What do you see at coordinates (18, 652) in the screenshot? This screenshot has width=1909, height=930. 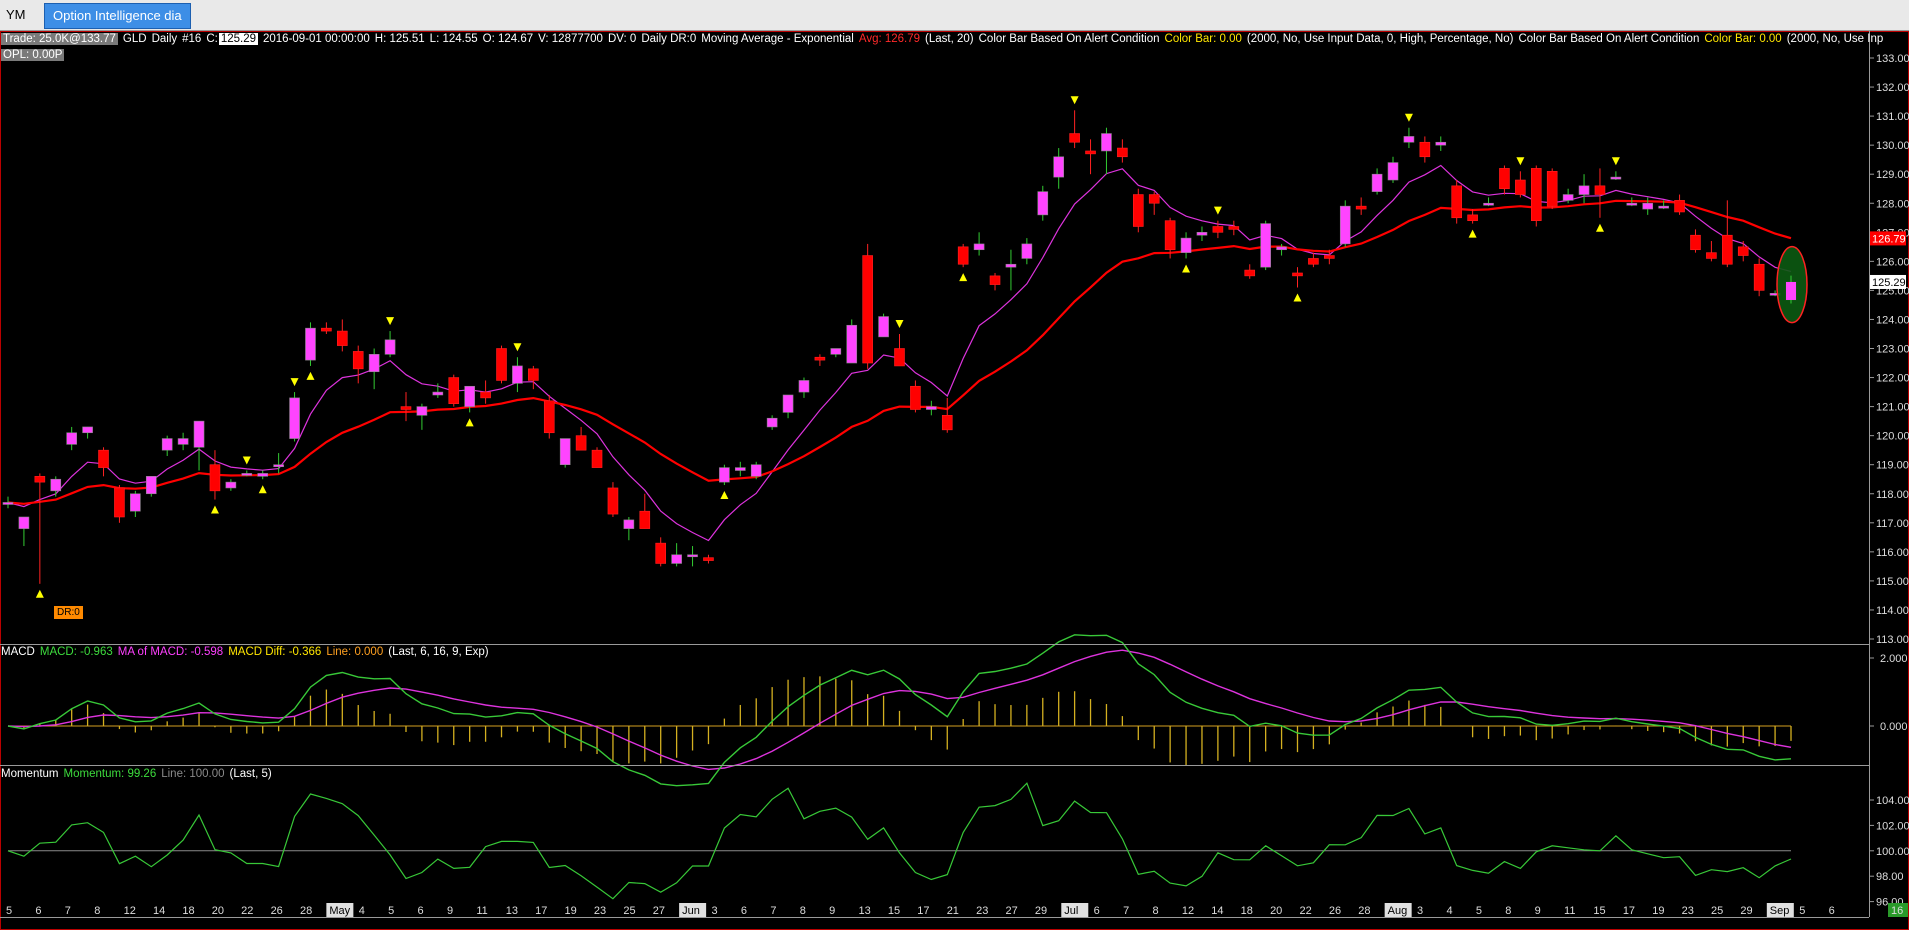 I see `macd-name: MACD` at bounding box center [18, 652].